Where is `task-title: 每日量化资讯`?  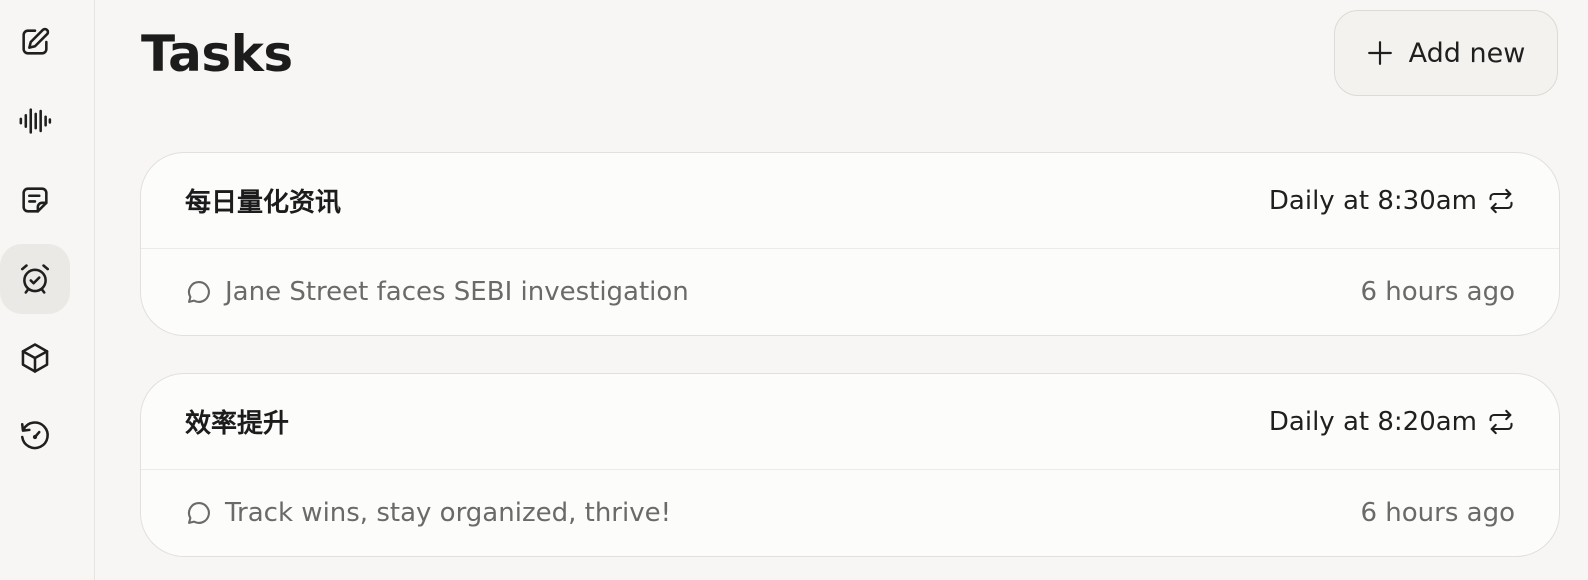
task-title: 每日量化资讯 is located at coordinates (263, 203).